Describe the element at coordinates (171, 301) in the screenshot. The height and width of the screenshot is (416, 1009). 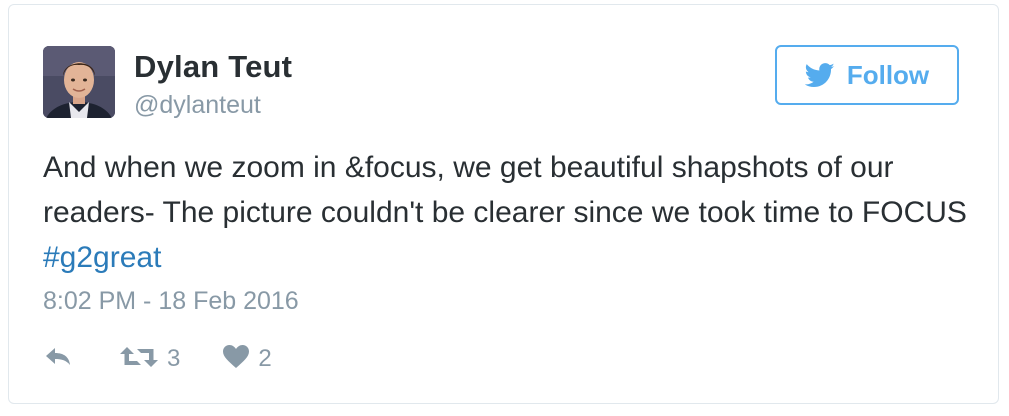
I see `tweet-timestamp: 8:02 PM - 18 Feb 2016` at that location.